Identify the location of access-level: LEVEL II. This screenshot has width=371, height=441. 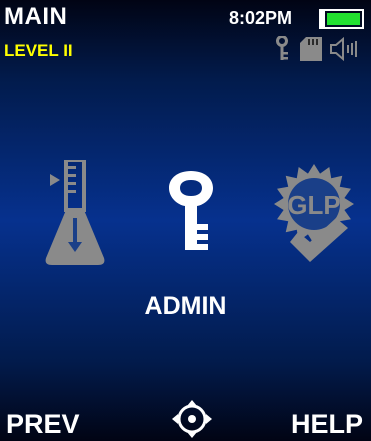
(38, 50).